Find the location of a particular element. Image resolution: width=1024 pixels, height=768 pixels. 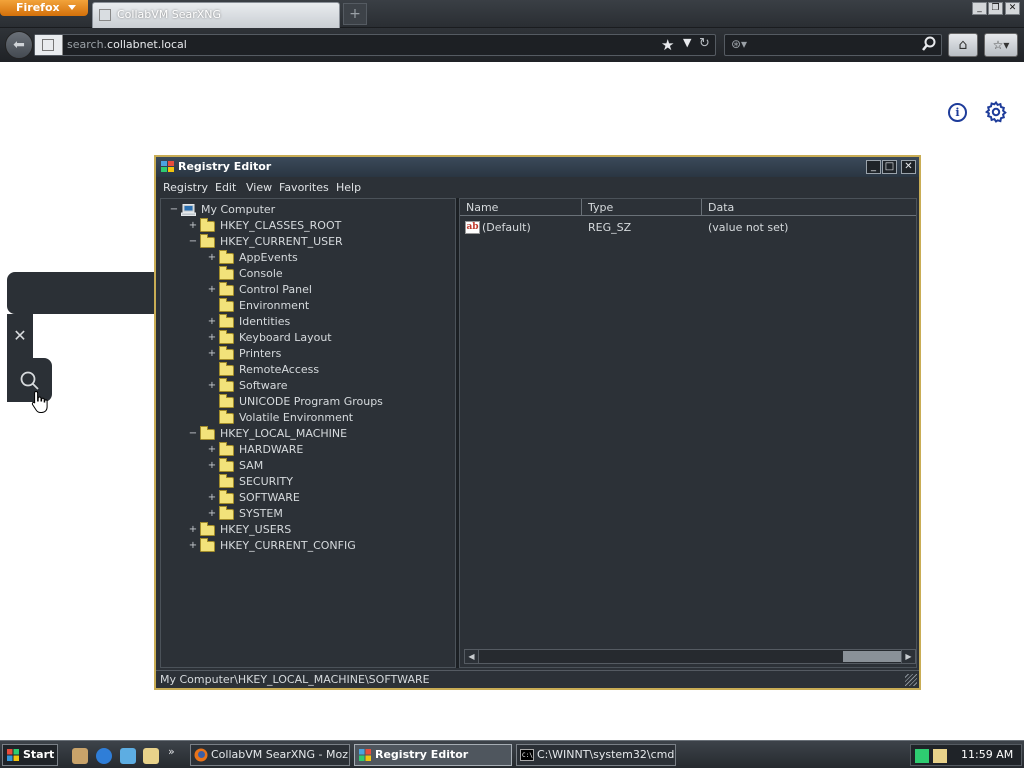

browser-search-bar: ⊛▾ is located at coordinates (833, 45).